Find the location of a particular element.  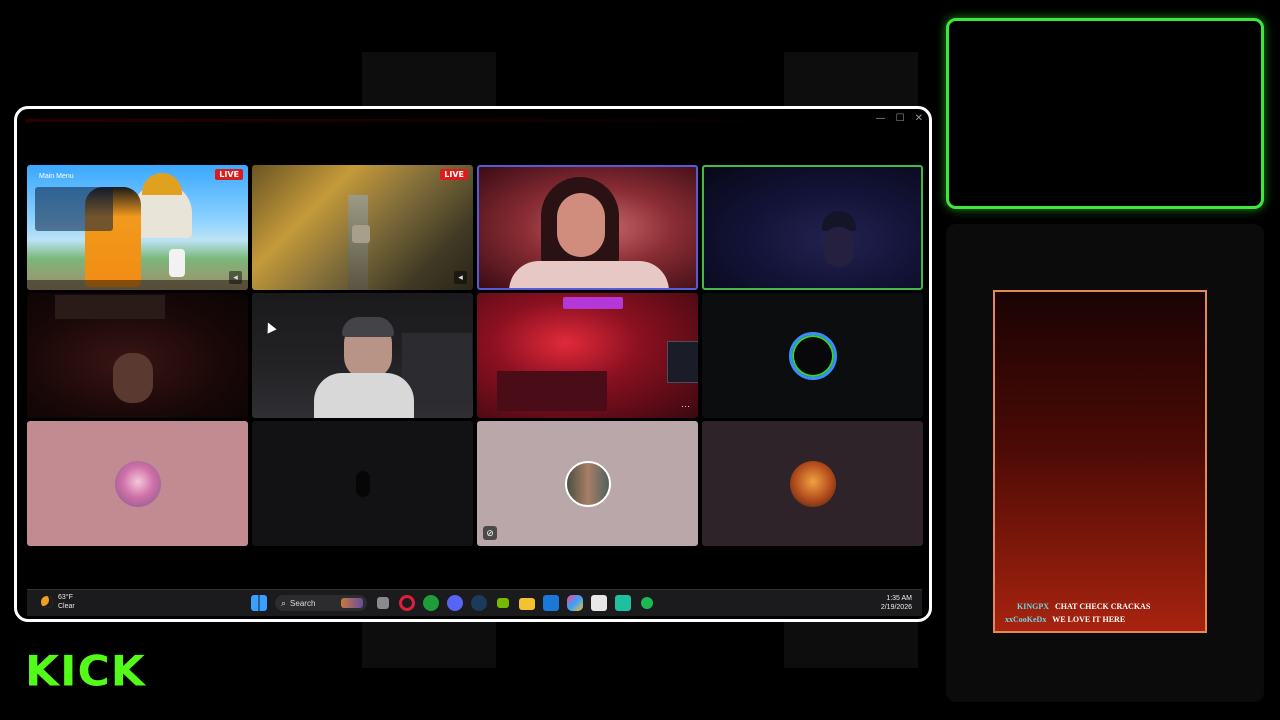

xbox-icon is located at coordinates (431, 603).